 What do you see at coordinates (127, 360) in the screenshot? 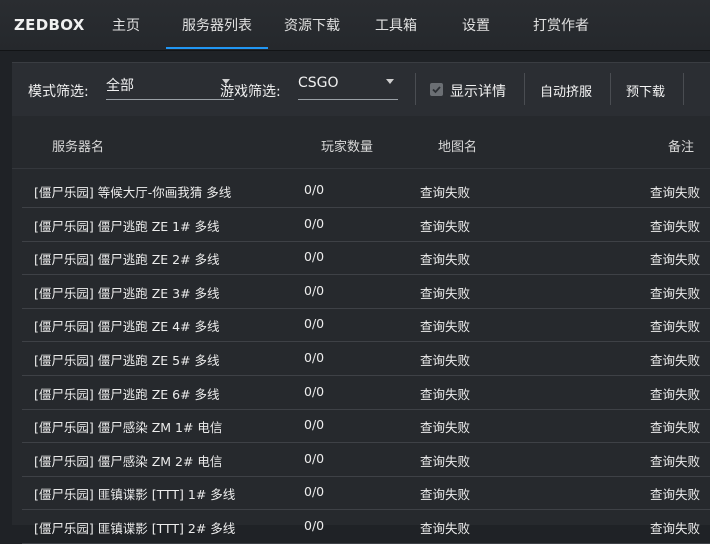
I see `server-name-cell: [僵尸乐园] 僵尸逃跑 ZE 5# 多线` at bounding box center [127, 360].